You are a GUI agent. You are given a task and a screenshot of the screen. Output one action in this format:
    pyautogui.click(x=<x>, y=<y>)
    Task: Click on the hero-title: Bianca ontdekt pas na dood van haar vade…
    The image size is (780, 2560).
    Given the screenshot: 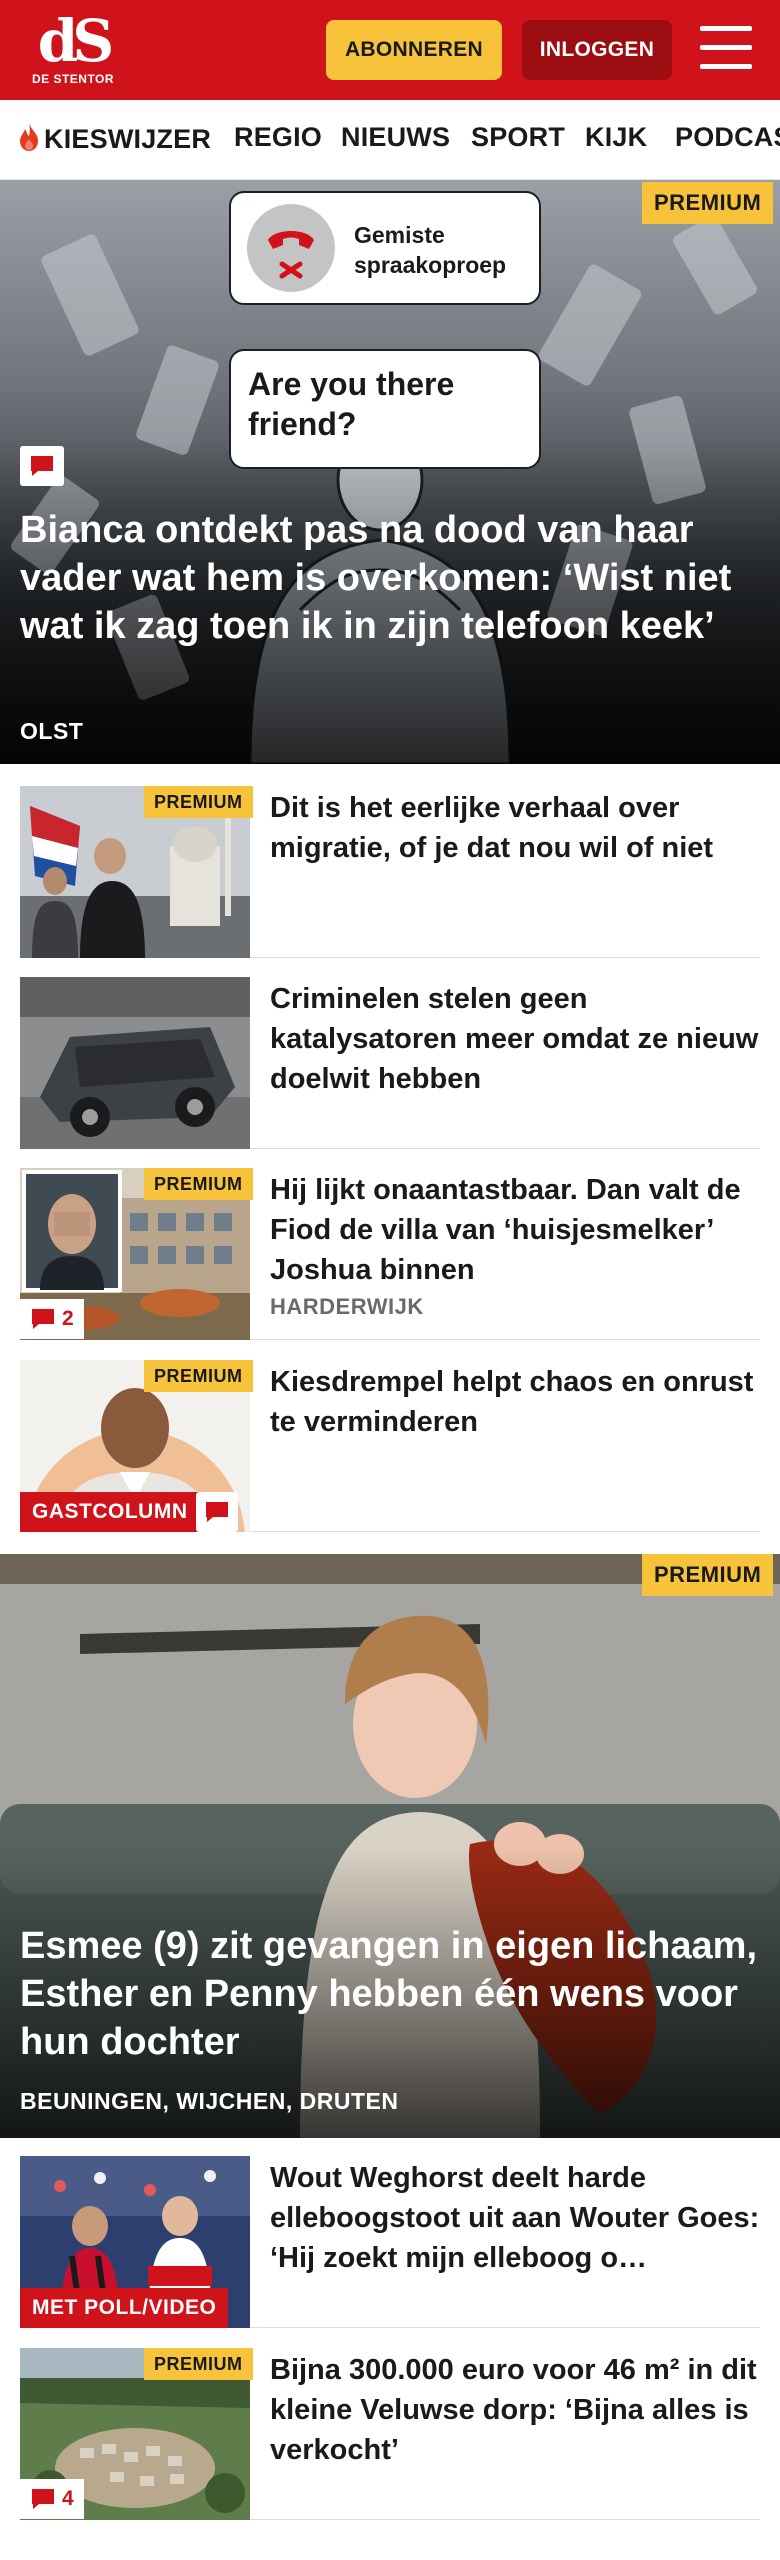 What is the action you would take?
    pyautogui.click(x=390, y=578)
    